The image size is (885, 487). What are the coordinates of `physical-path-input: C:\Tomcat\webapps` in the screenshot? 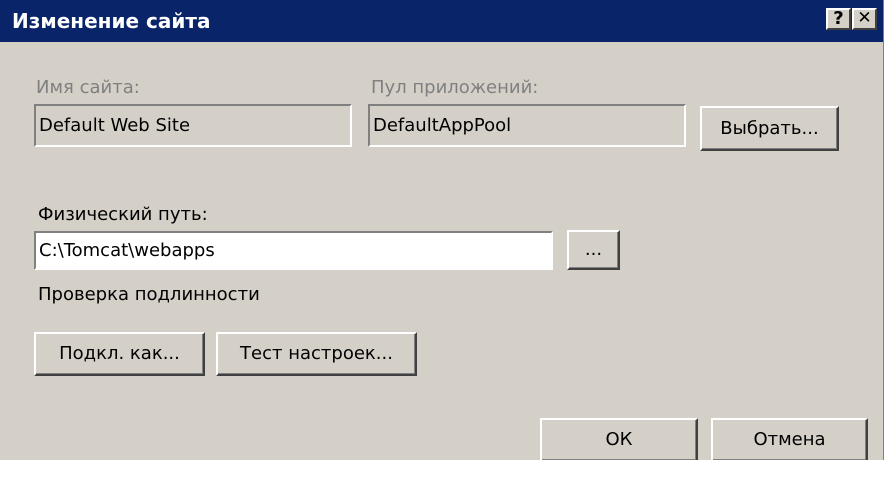 It's located at (293, 250).